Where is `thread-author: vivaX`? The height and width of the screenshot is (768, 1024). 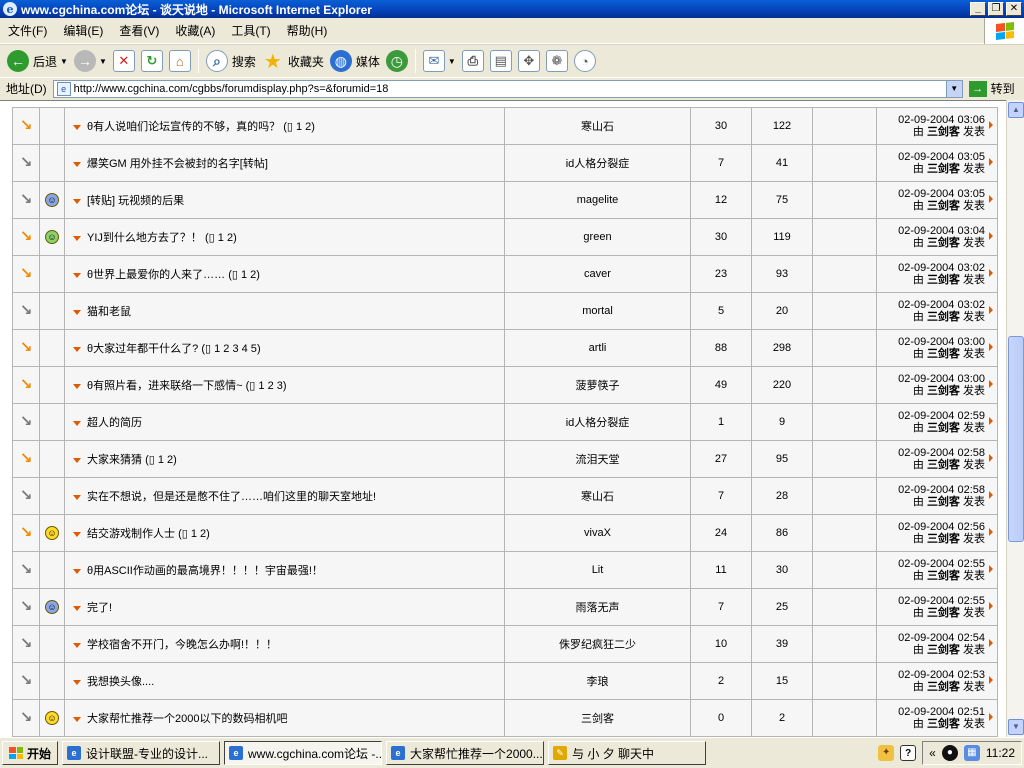
thread-author: vivaX is located at coordinates (597, 533).